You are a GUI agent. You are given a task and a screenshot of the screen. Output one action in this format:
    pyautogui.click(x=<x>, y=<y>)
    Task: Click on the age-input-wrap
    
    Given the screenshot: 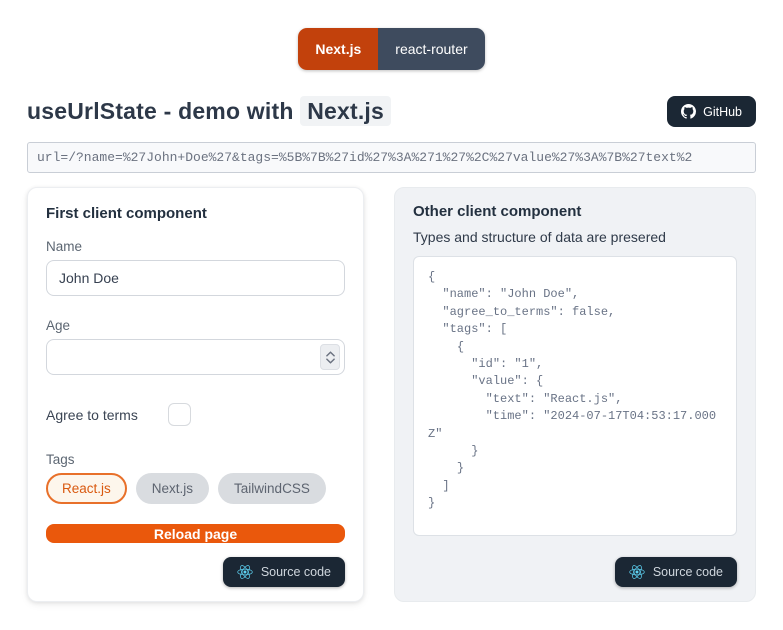 What is the action you would take?
    pyautogui.click(x=195, y=357)
    